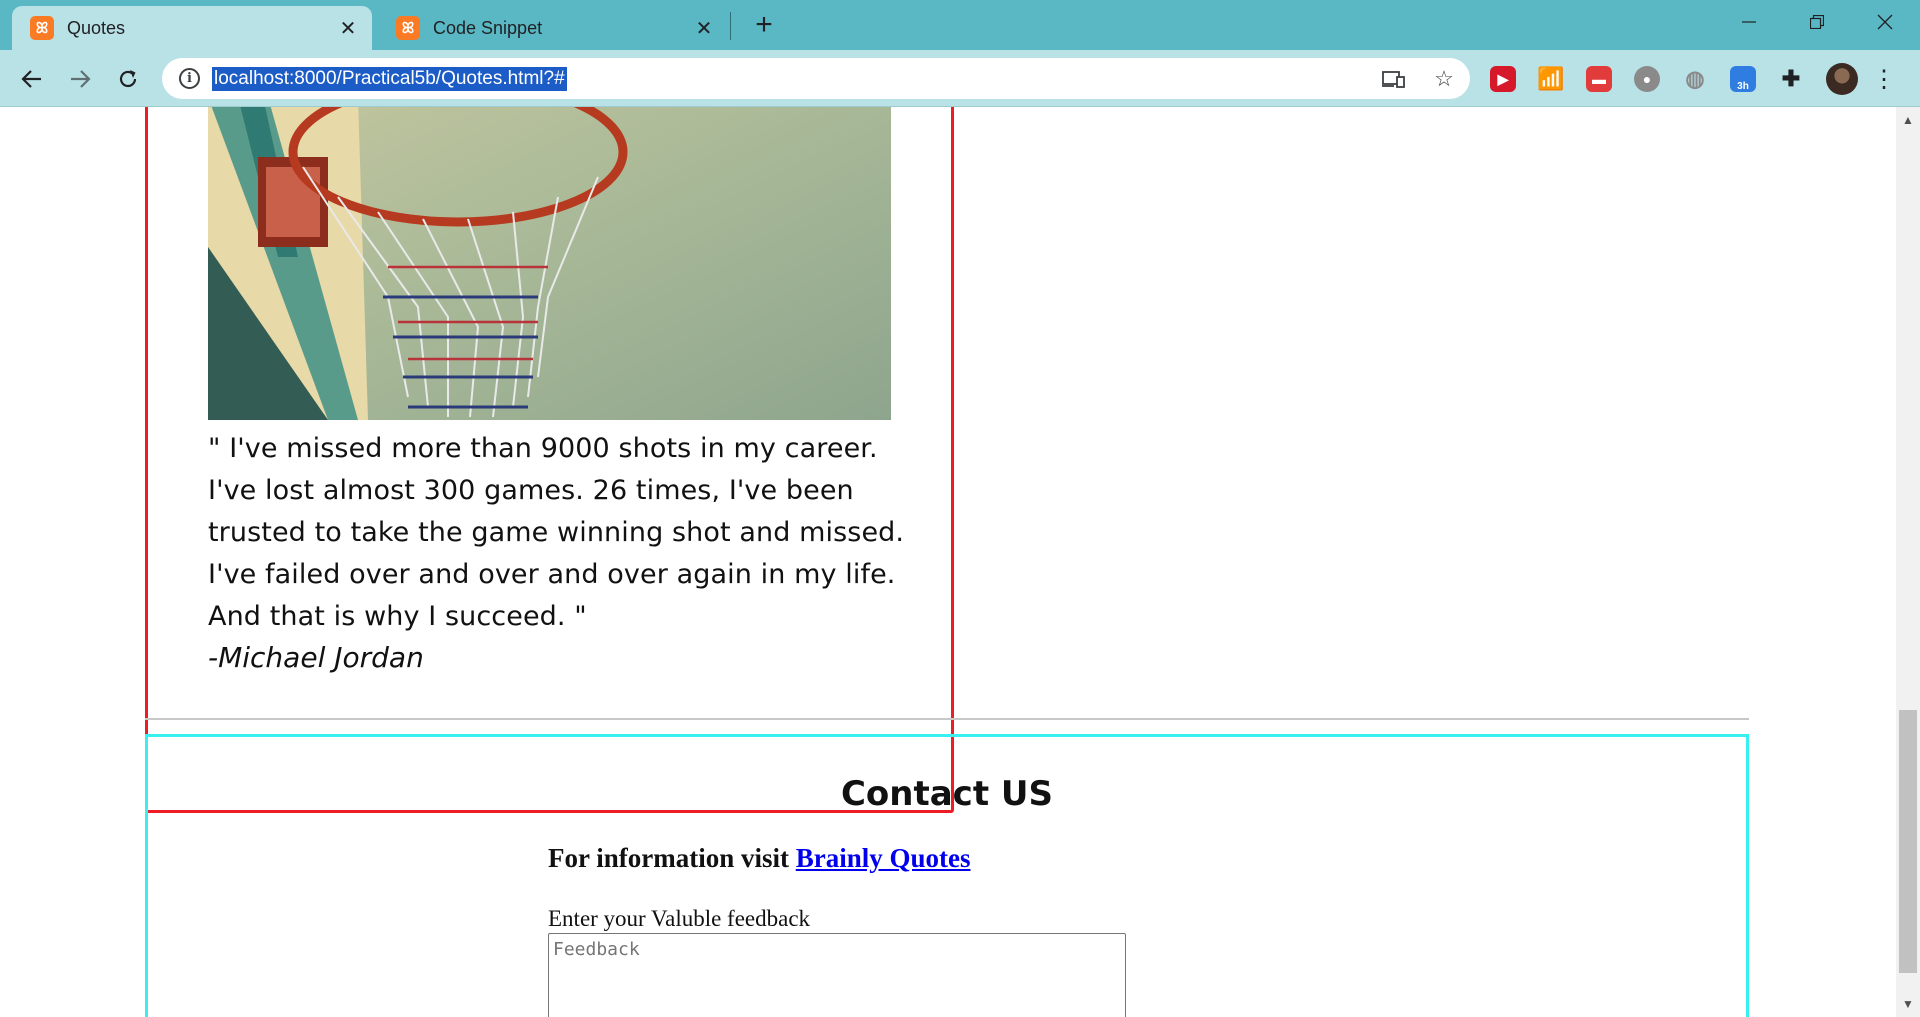 The width and height of the screenshot is (1920, 1017). What do you see at coordinates (1503, 79) in the screenshot?
I see `extension-red-play-icon: ▶` at bounding box center [1503, 79].